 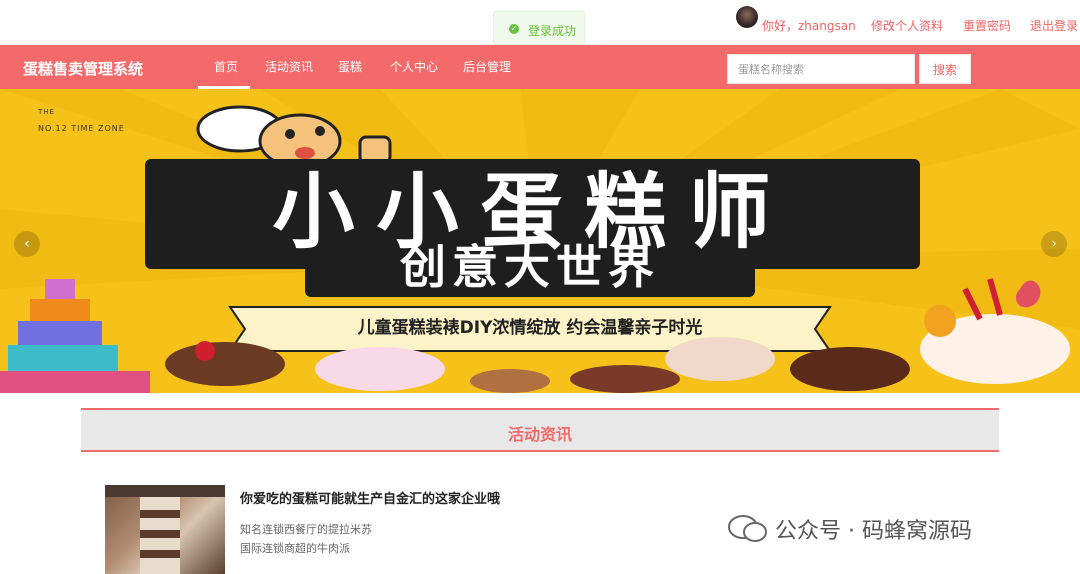 What do you see at coordinates (747, 17) in the screenshot?
I see `avatar` at bounding box center [747, 17].